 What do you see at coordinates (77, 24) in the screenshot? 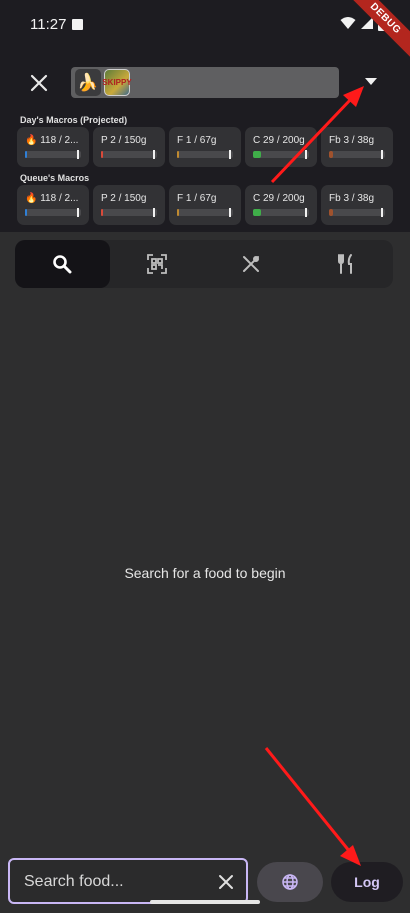
I see `notification-icon` at bounding box center [77, 24].